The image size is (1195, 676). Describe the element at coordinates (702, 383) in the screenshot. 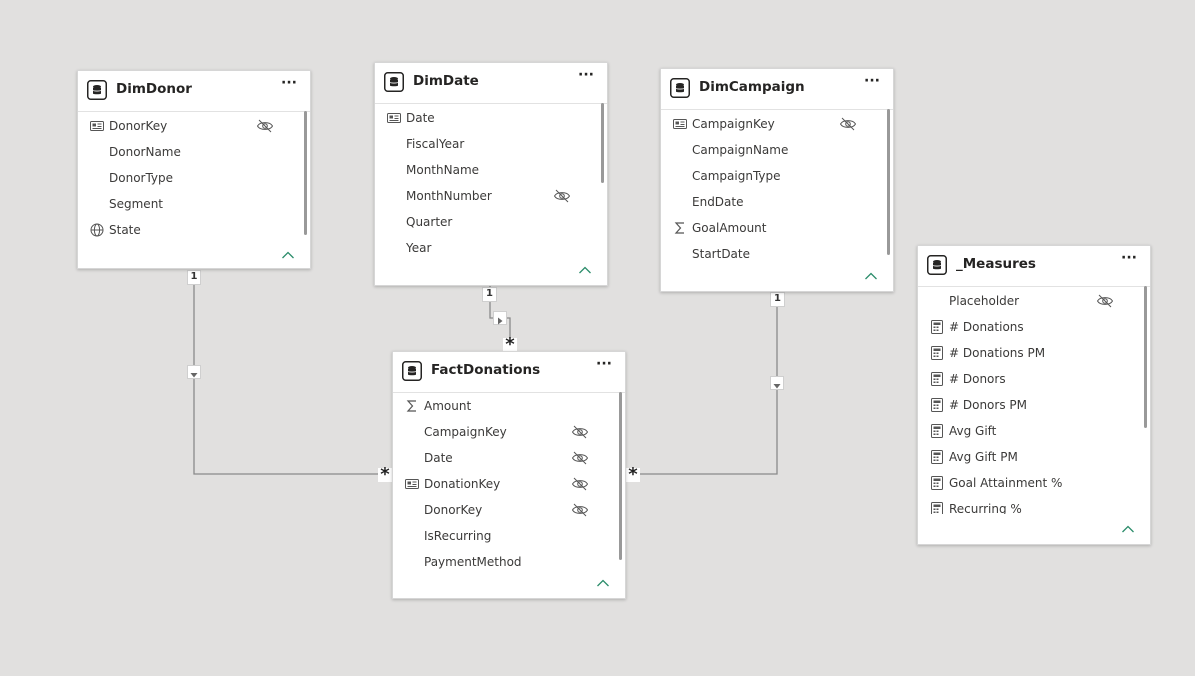

I see `relationship-line-campaign` at that location.